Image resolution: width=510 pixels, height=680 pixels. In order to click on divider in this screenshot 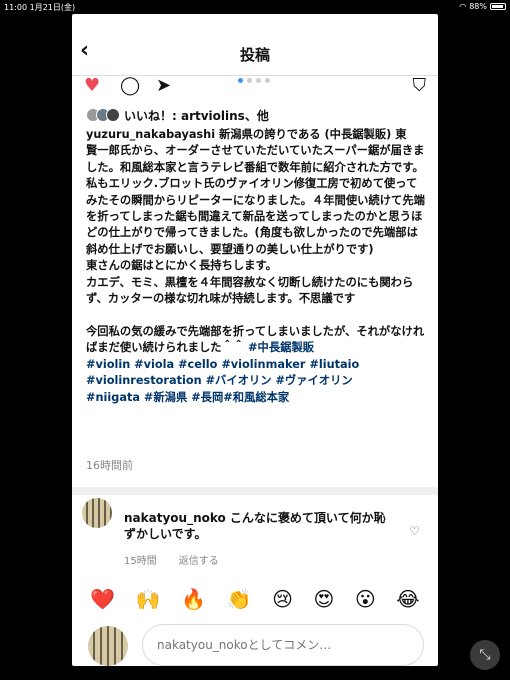, I will do `click(255, 491)`.